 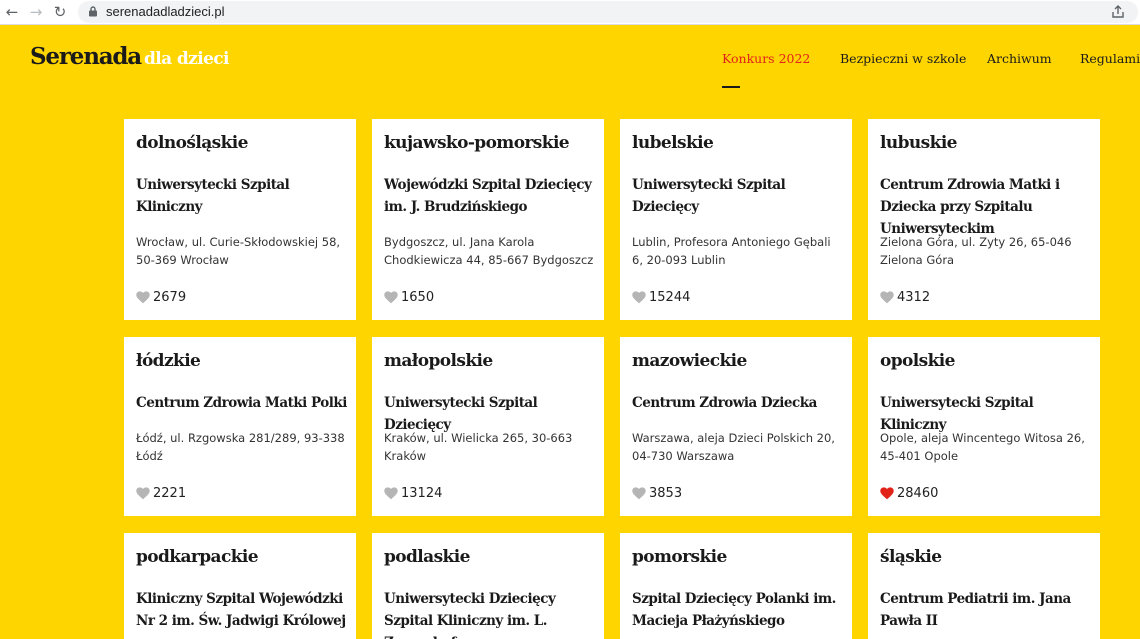 I want to click on card-region: małopolskie, so click(x=438, y=361).